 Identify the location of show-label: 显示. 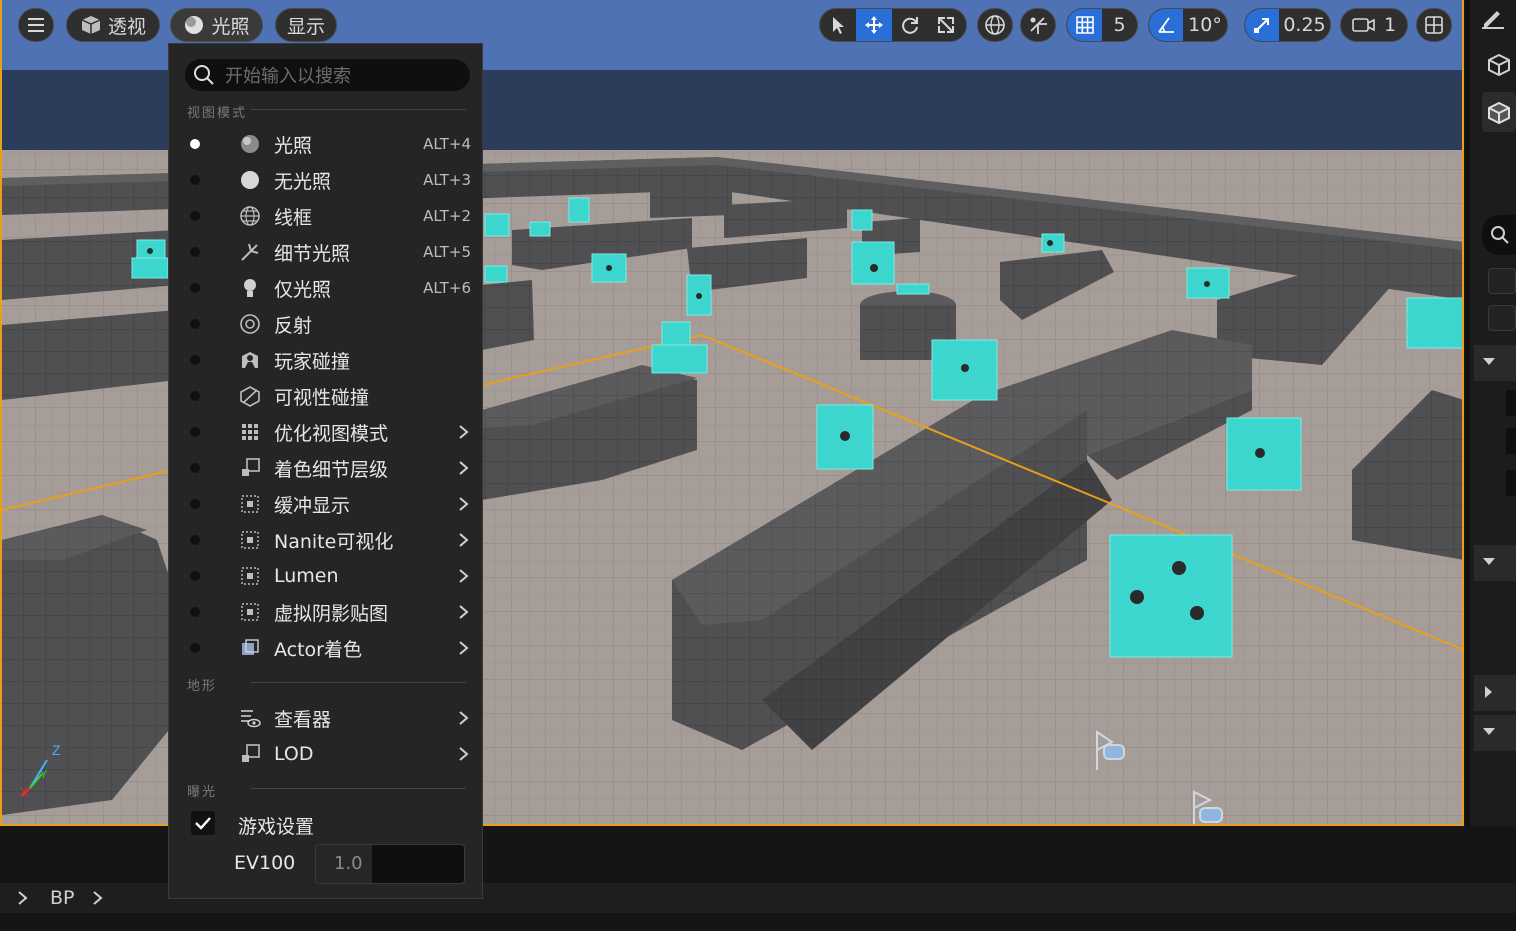
(305, 26).